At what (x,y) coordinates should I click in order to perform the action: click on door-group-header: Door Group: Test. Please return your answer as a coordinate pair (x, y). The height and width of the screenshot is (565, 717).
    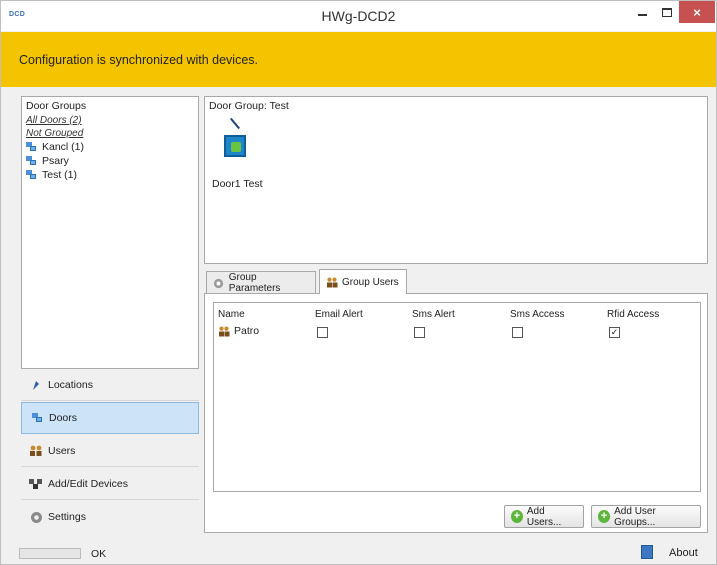
    Looking at the image, I should click on (249, 106).